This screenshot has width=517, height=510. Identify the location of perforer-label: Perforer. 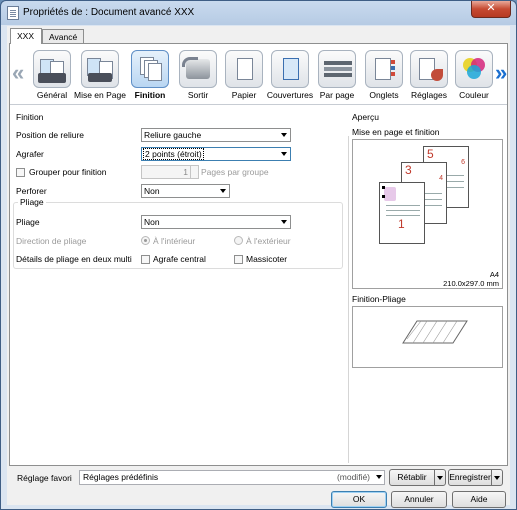
(31, 191).